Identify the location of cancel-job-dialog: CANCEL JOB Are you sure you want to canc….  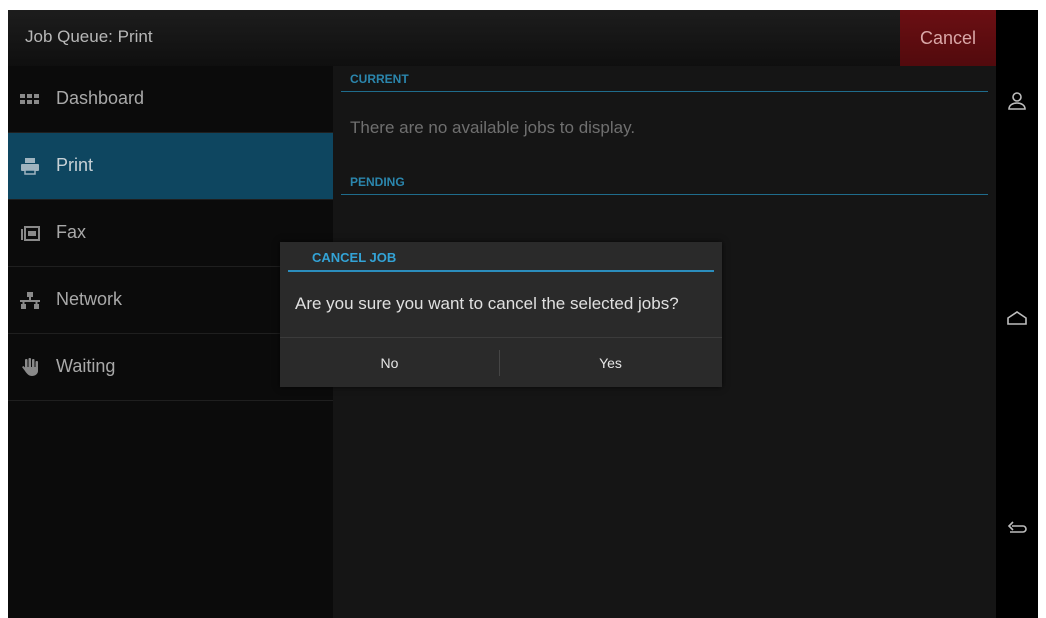
(501, 314).